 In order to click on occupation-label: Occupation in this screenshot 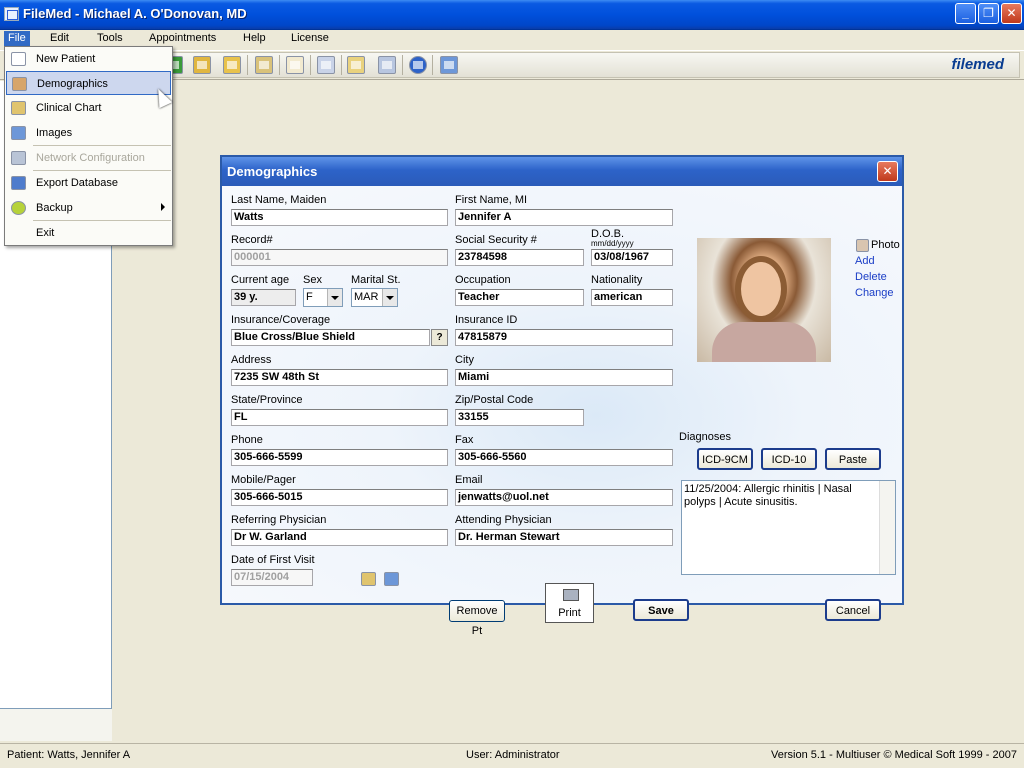, I will do `click(483, 280)`.